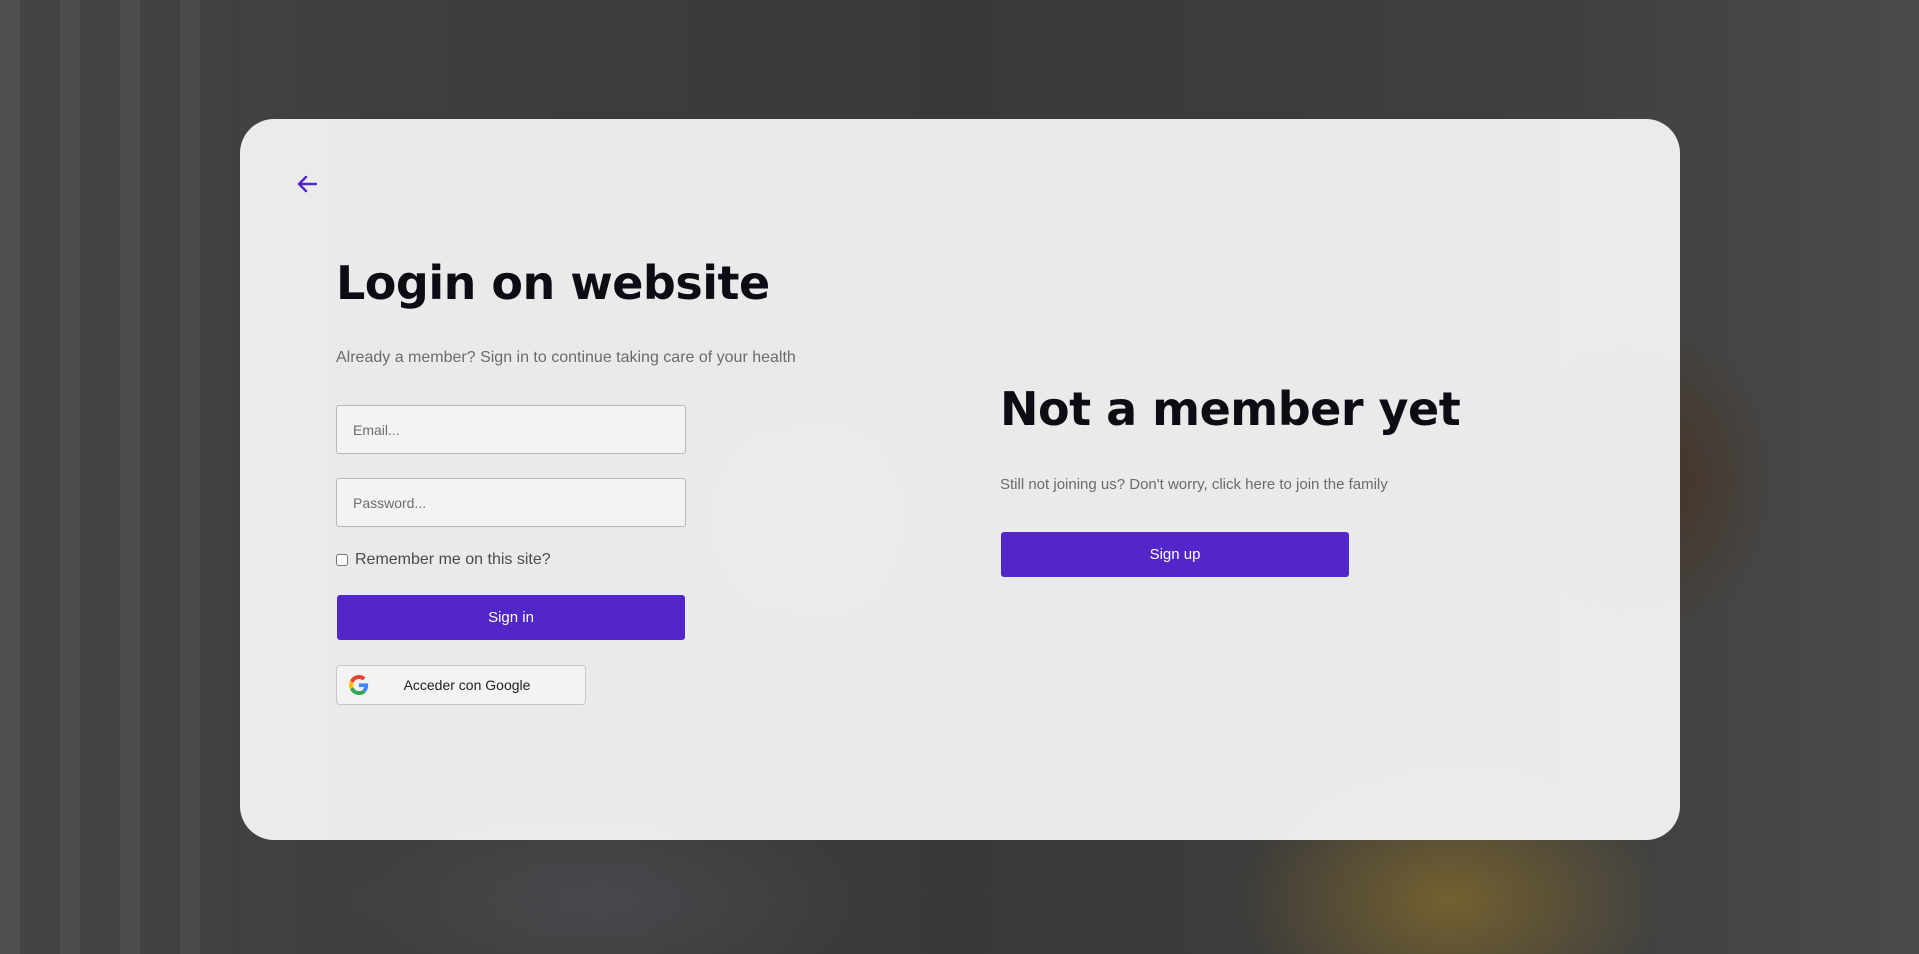 The width and height of the screenshot is (1919, 954). What do you see at coordinates (511, 617) in the screenshot?
I see `sign-in-button: Sign in` at bounding box center [511, 617].